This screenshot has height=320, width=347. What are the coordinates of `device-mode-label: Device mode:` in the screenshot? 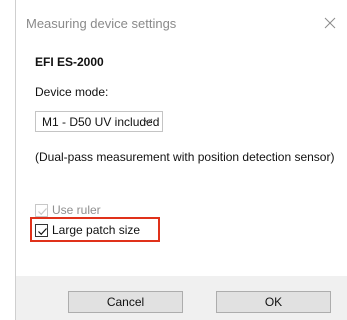 It's located at (72, 92).